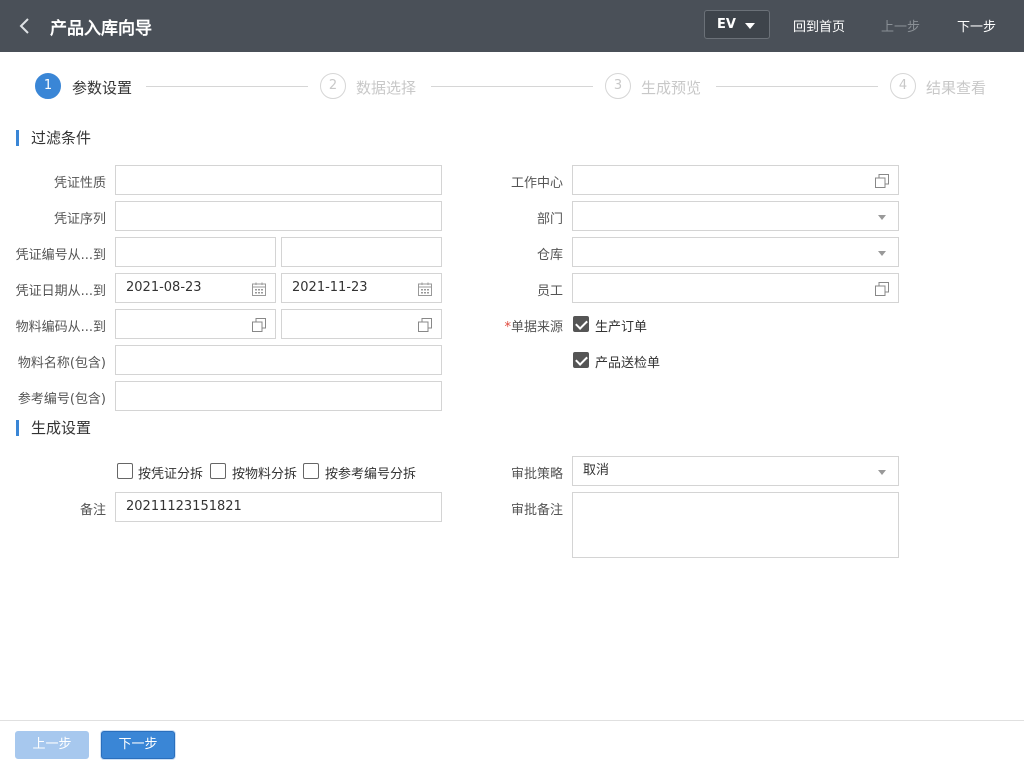  I want to click on warehouse-select, so click(735, 252).